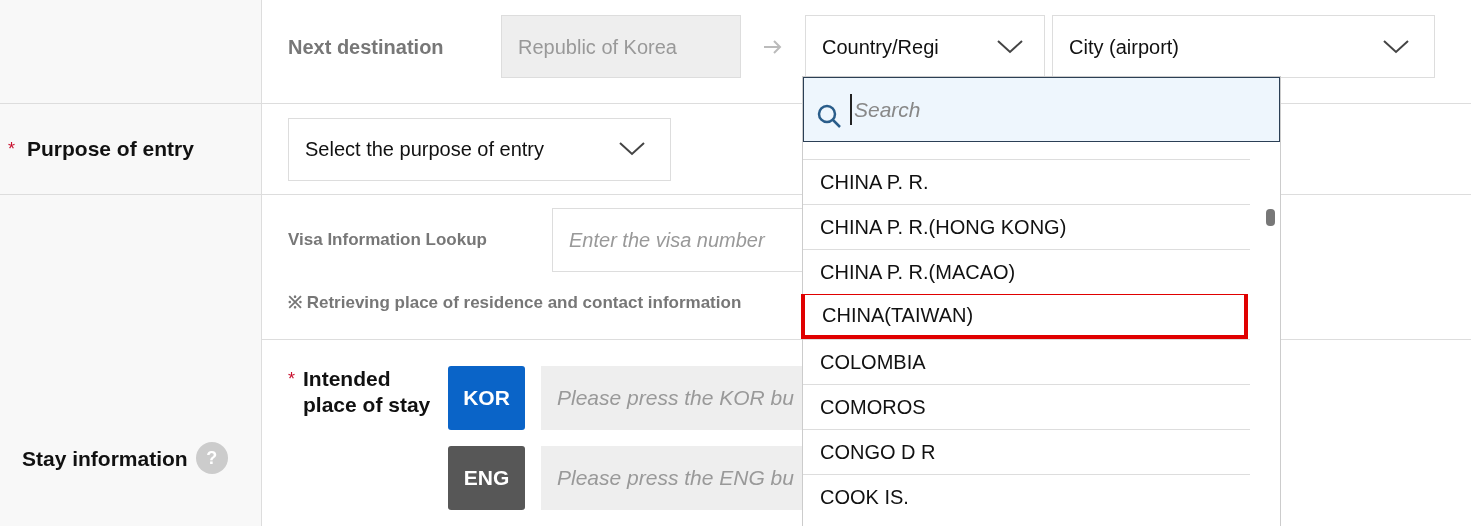  Describe the element at coordinates (829, 115) in the screenshot. I see `search-icon` at that location.